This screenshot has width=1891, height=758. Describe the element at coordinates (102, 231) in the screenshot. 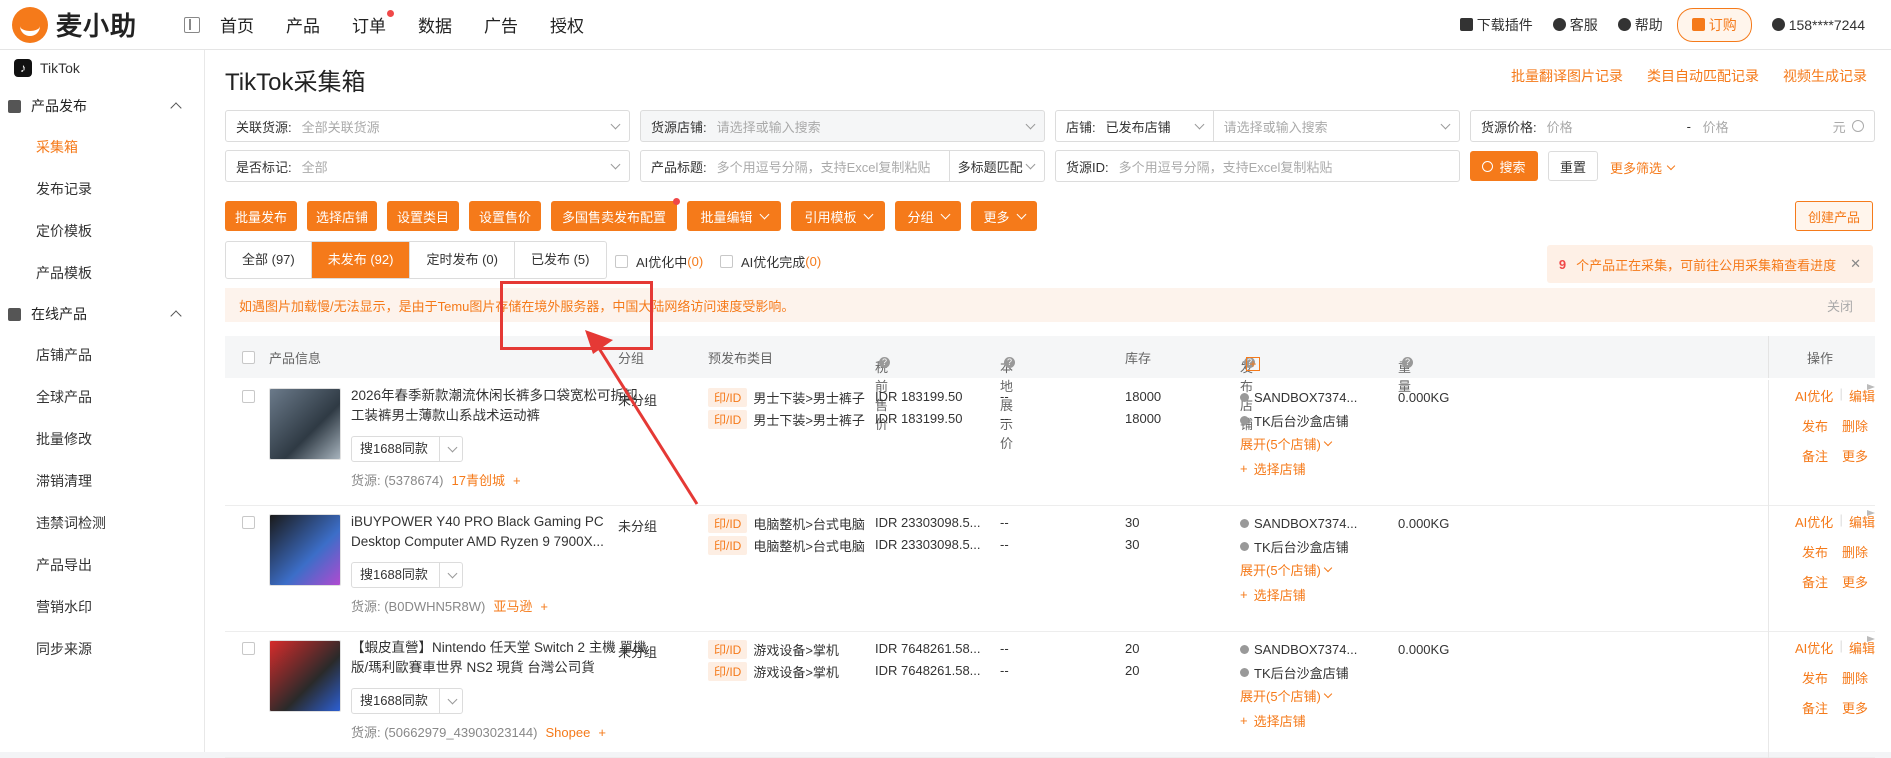

I see `sidebar-item-pricing-template: 定价模板` at that location.